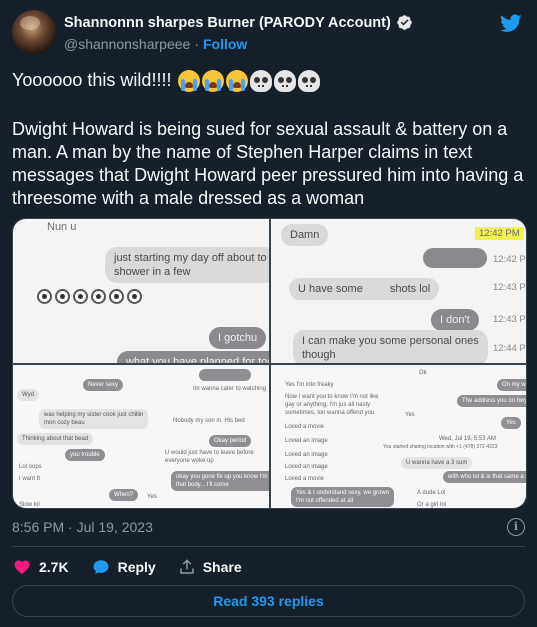 Image resolution: width=537 pixels, height=627 pixels. What do you see at coordinates (268, 601) in the screenshot?
I see `read-replies-button: Read 393 replies` at bounding box center [268, 601].